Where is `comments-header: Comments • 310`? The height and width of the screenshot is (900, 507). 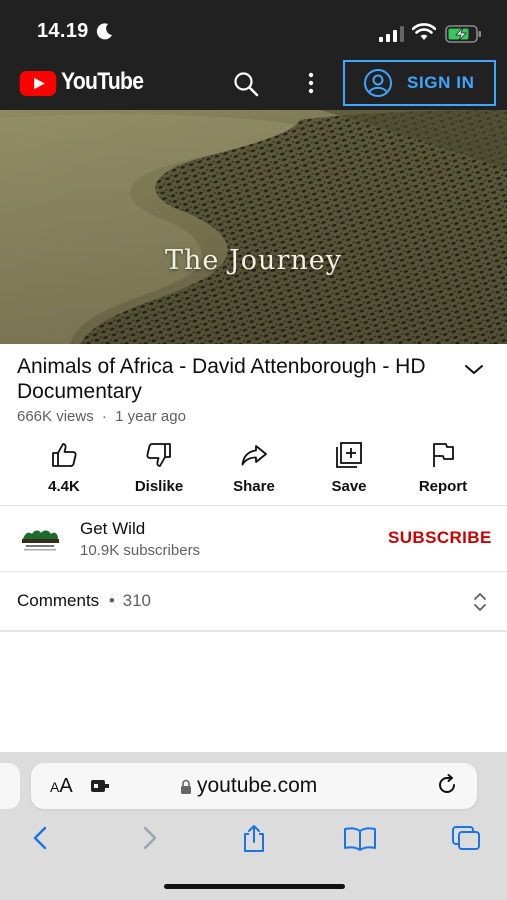
comments-header: Comments • 310 is located at coordinates (84, 601).